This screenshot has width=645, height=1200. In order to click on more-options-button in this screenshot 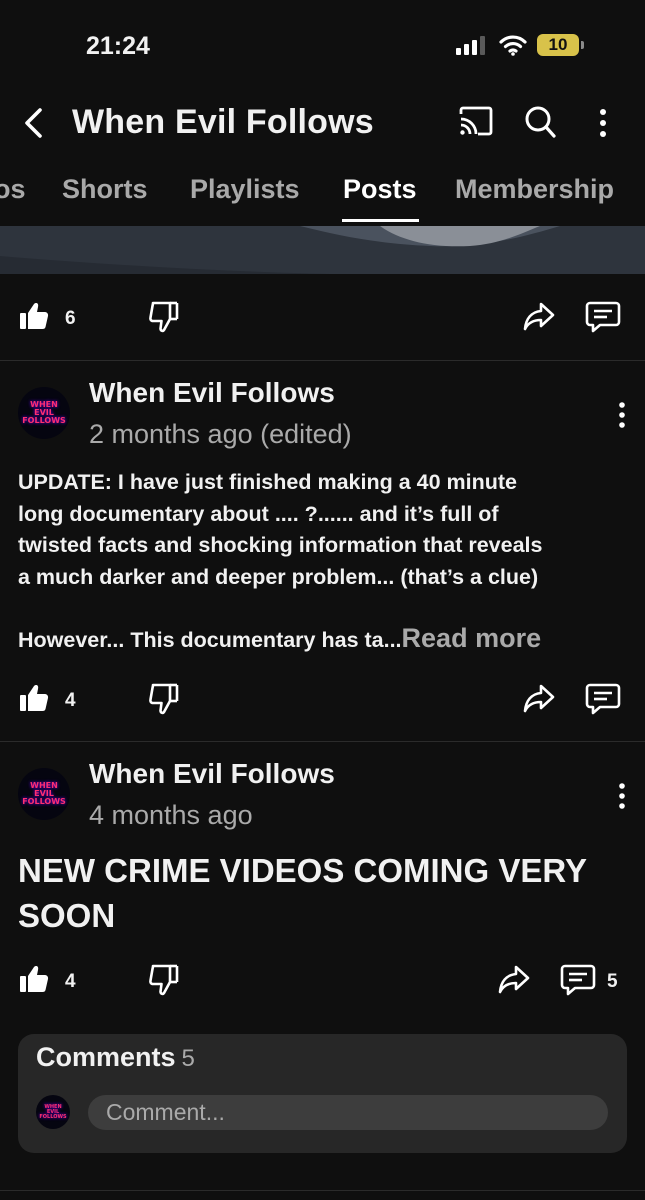, I will do `click(603, 123)`.